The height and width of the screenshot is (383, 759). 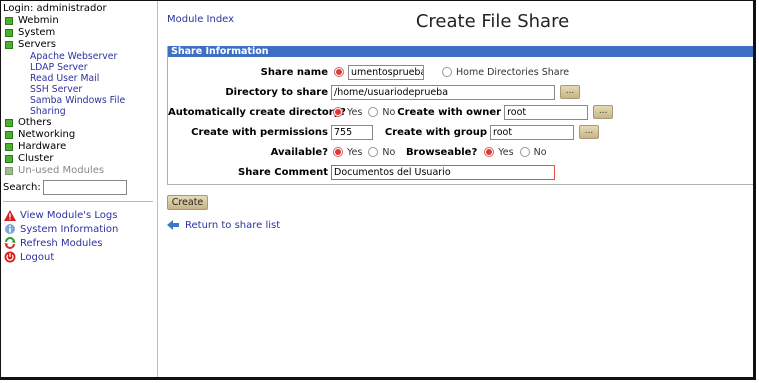 I want to click on refresh-icon, so click(x=10, y=243).